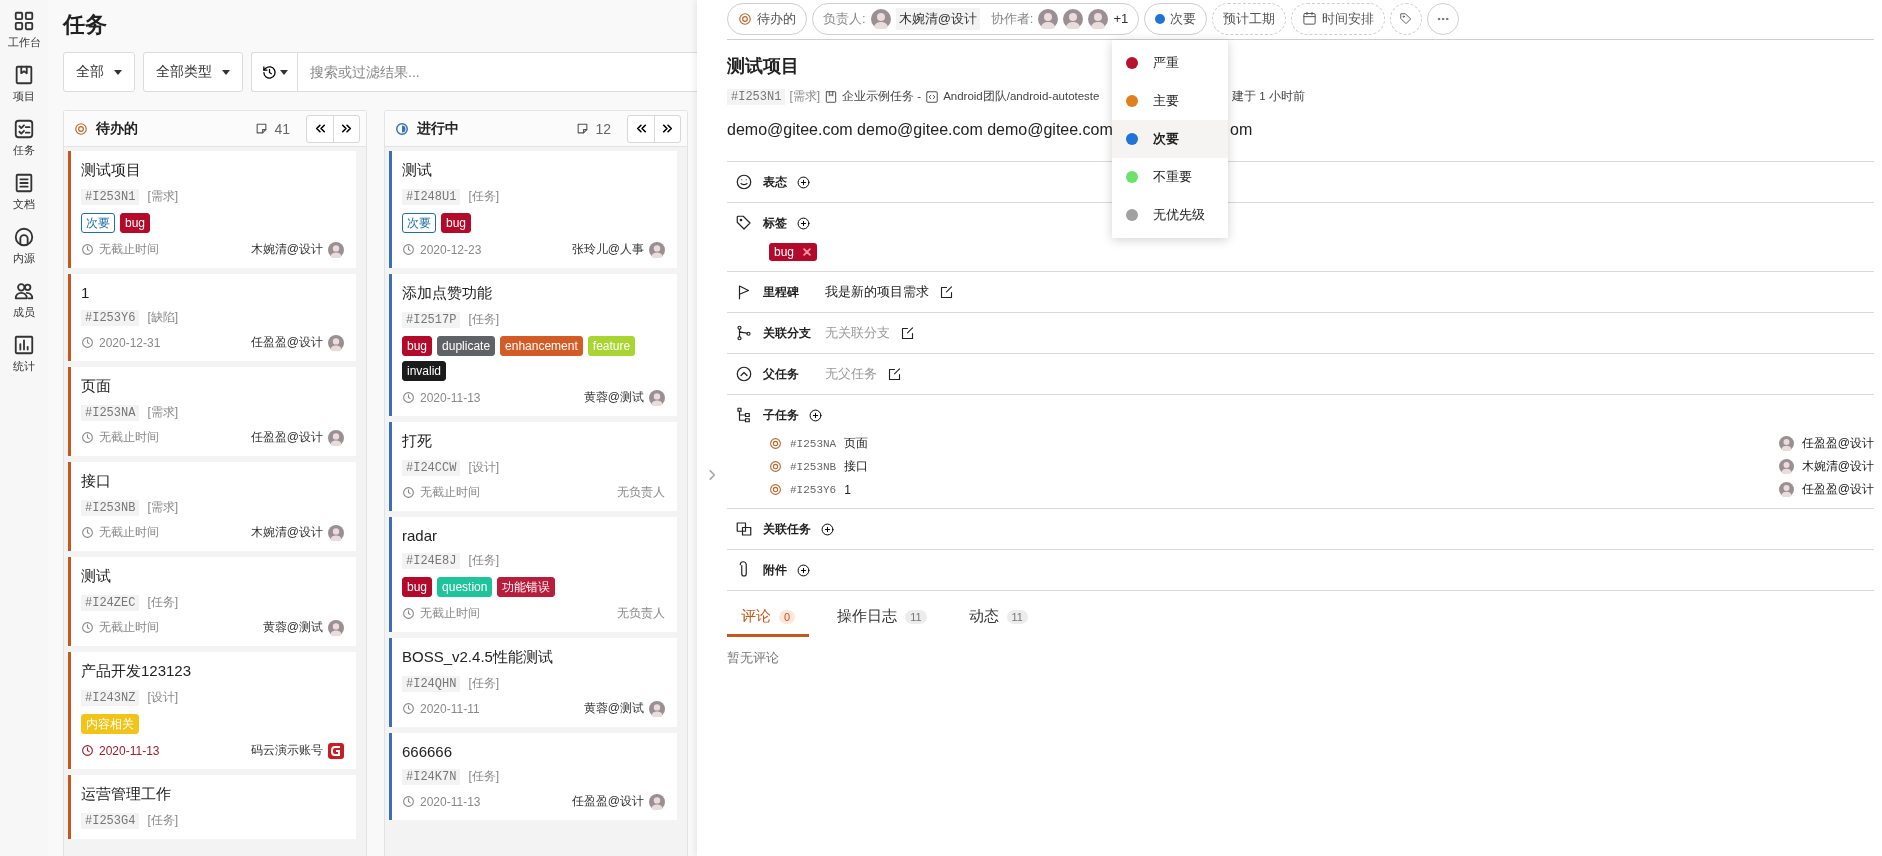 This screenshot has height=856, width=1882. I want to click on label-tag: question, so click(465, 587).